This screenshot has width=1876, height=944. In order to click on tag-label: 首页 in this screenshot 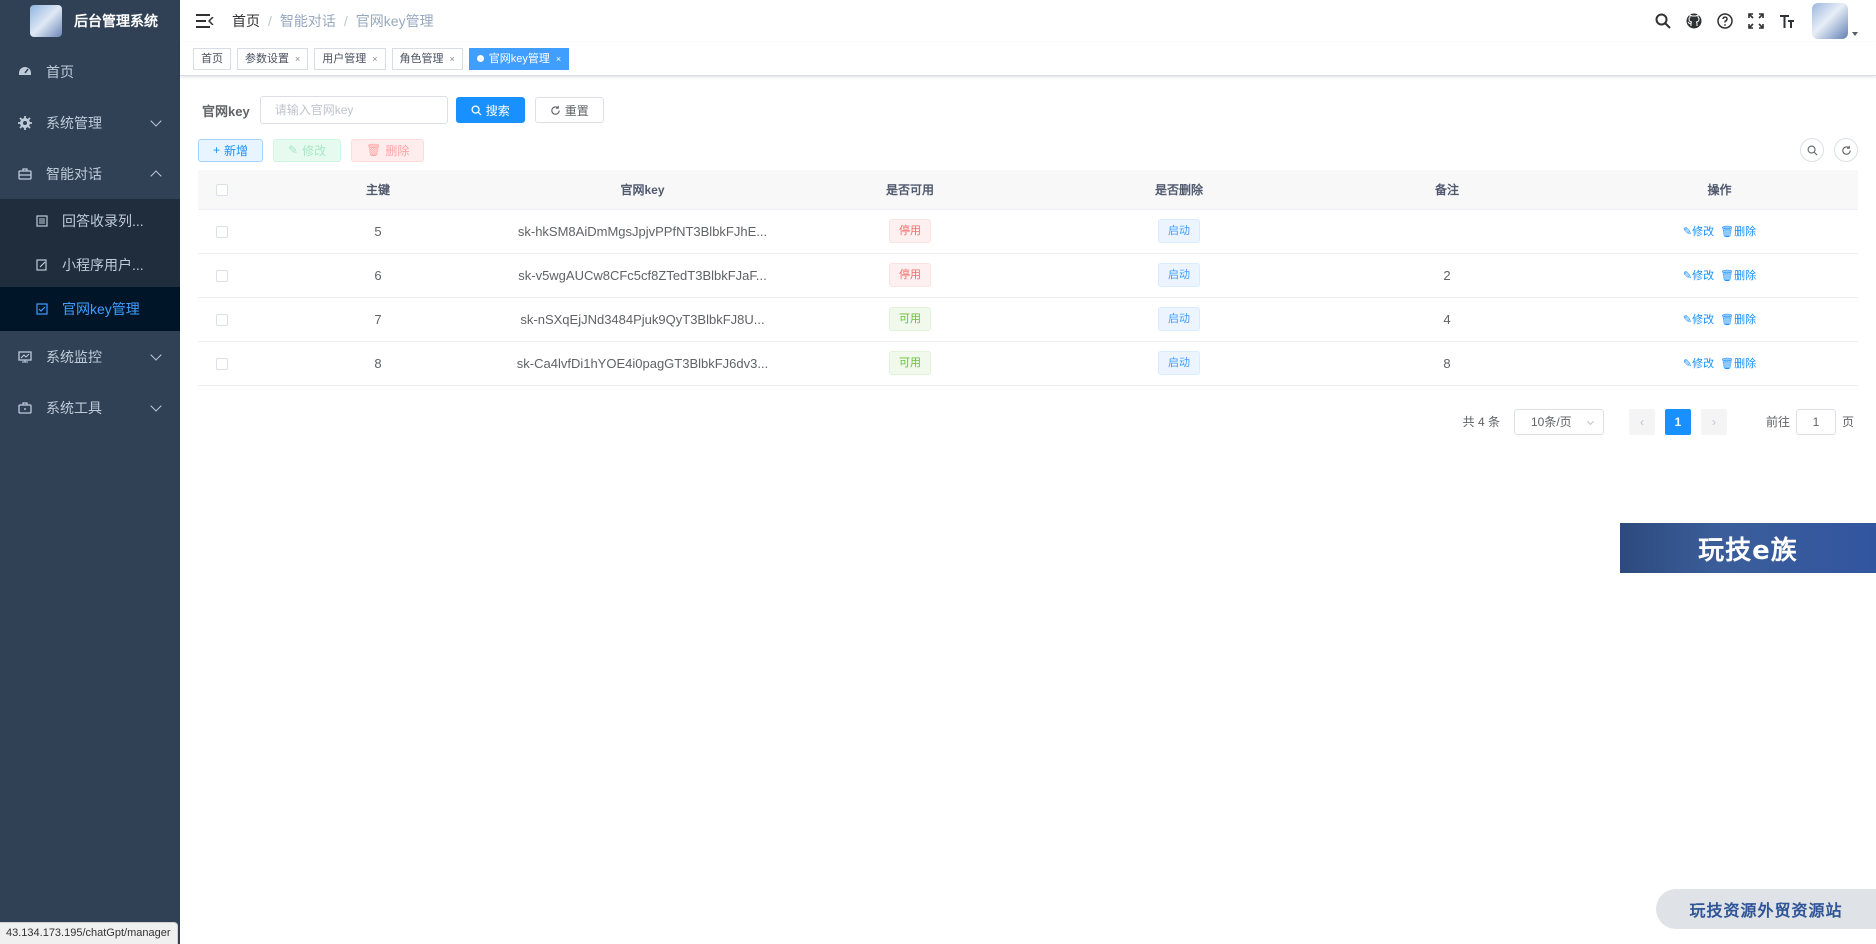, I will do `click(212, 58)`.